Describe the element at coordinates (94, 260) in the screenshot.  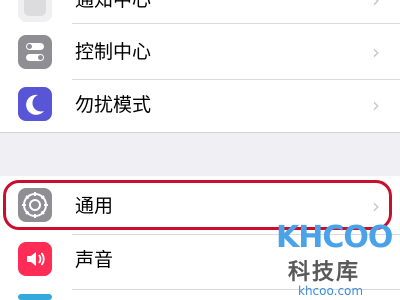
I see `row-label: 声音` at that location.